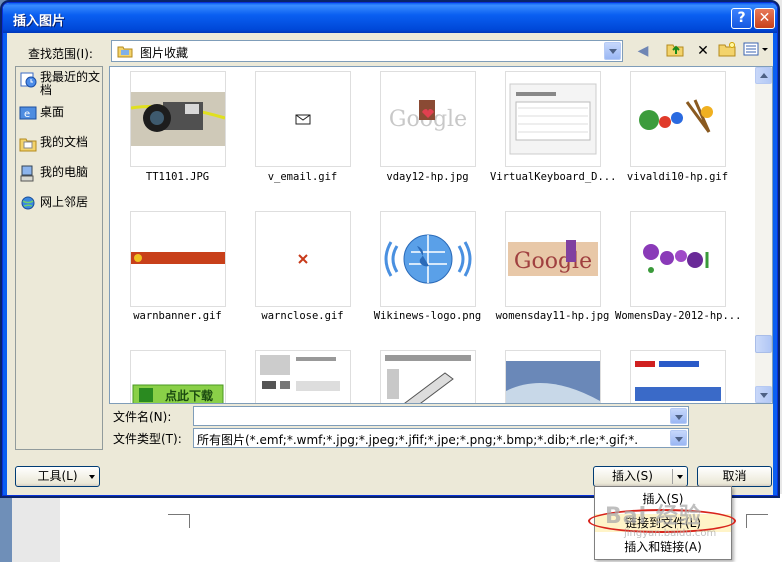 The image size is (782, 562). I want to click on insert-split-button: 插入(S), so click(640, 476).